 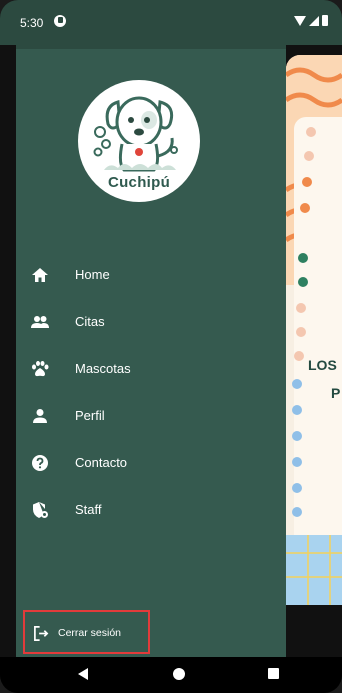 What do you see at coordinates (90, 415) in the screenshot?
I see `menu-item-label: Perfil` at bounding box center [90, 415].